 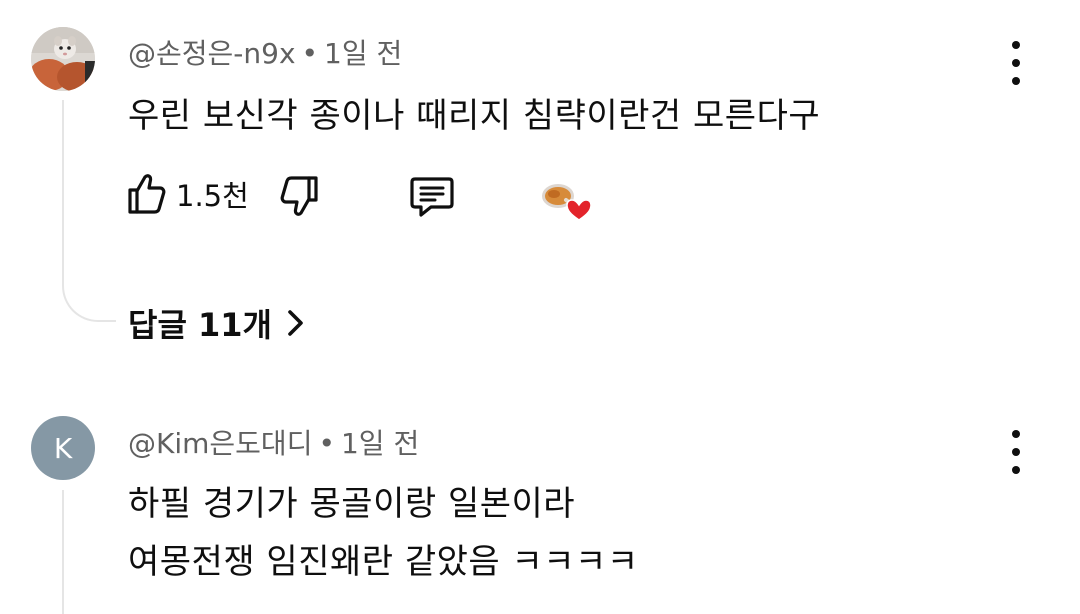 I want to click on dislike-button, so click(x=300, y=196).